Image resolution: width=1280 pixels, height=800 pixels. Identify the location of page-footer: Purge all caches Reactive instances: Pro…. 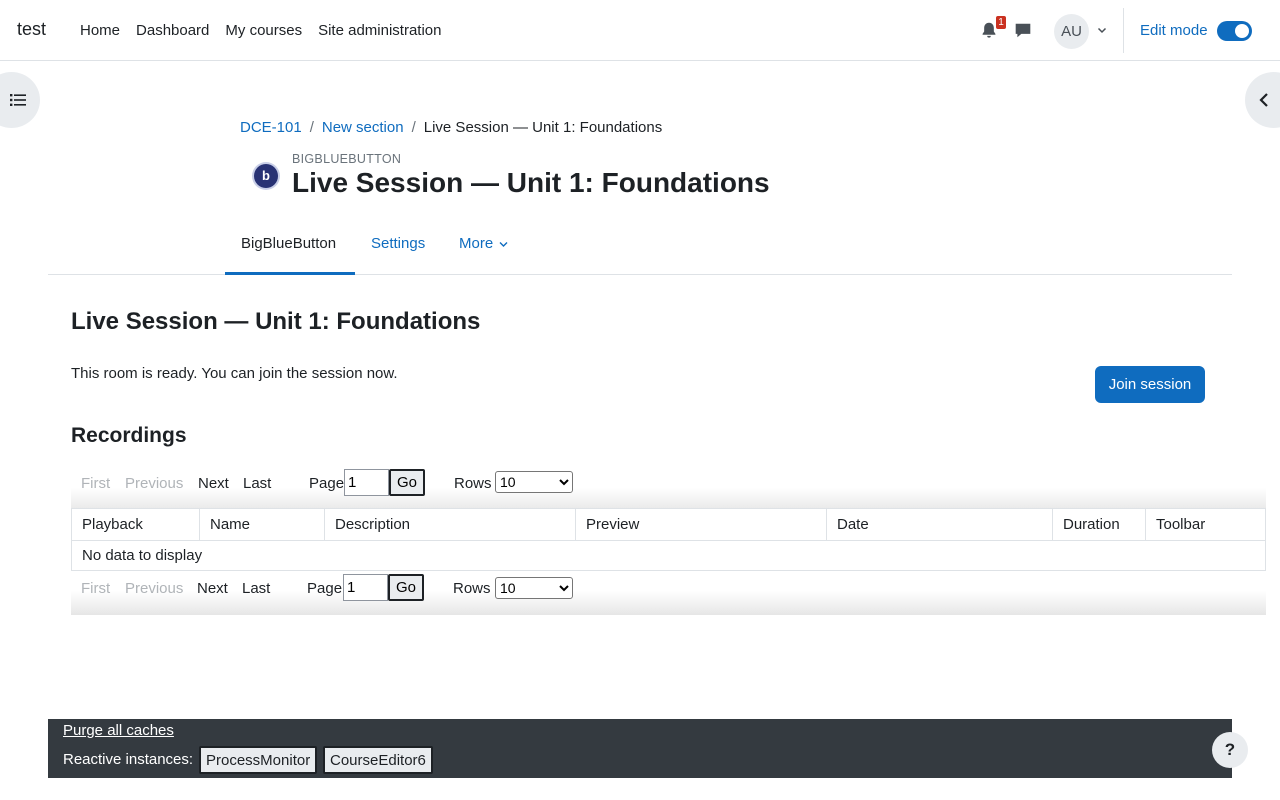
(640, 748).